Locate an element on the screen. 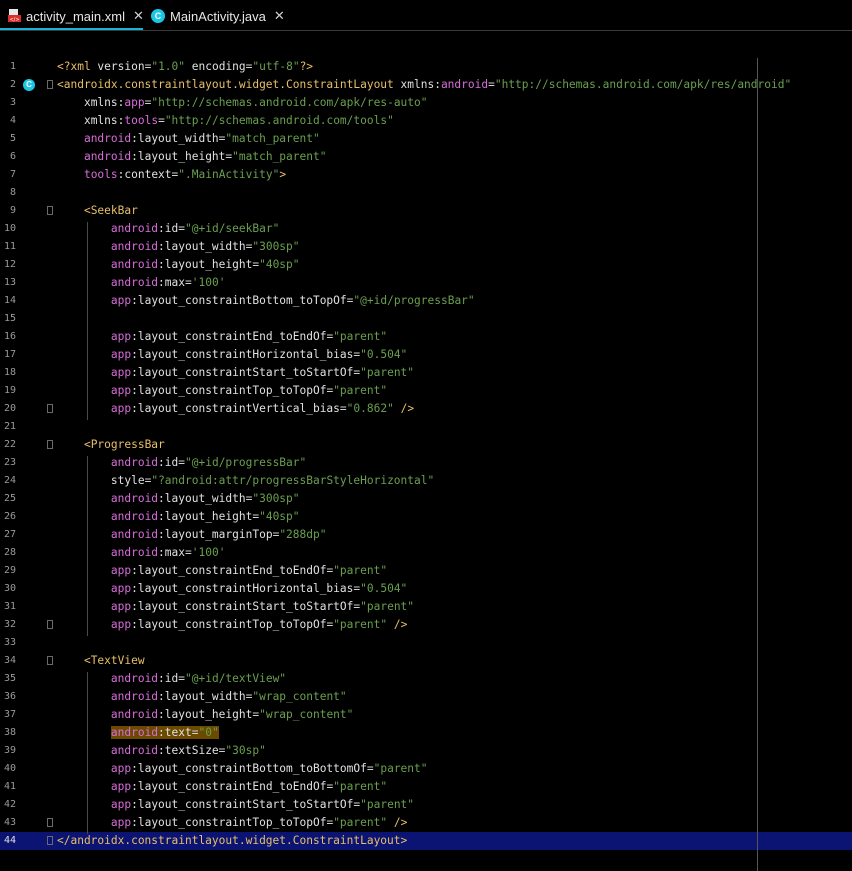 Image resolution: width=852 pixels, height=871 pixels. code-line: 8 is located at coordinates (426, 193).